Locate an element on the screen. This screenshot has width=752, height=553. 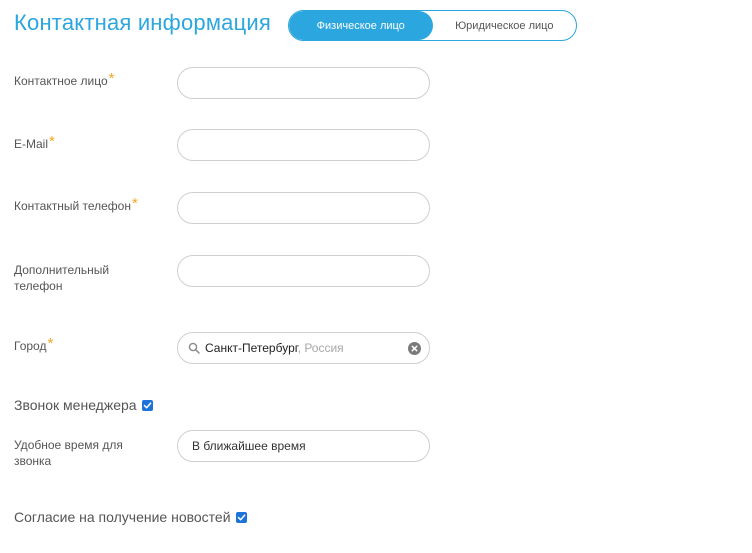
extra-phone-label-line1: Дополнительный is located at coordinates (62, 270).